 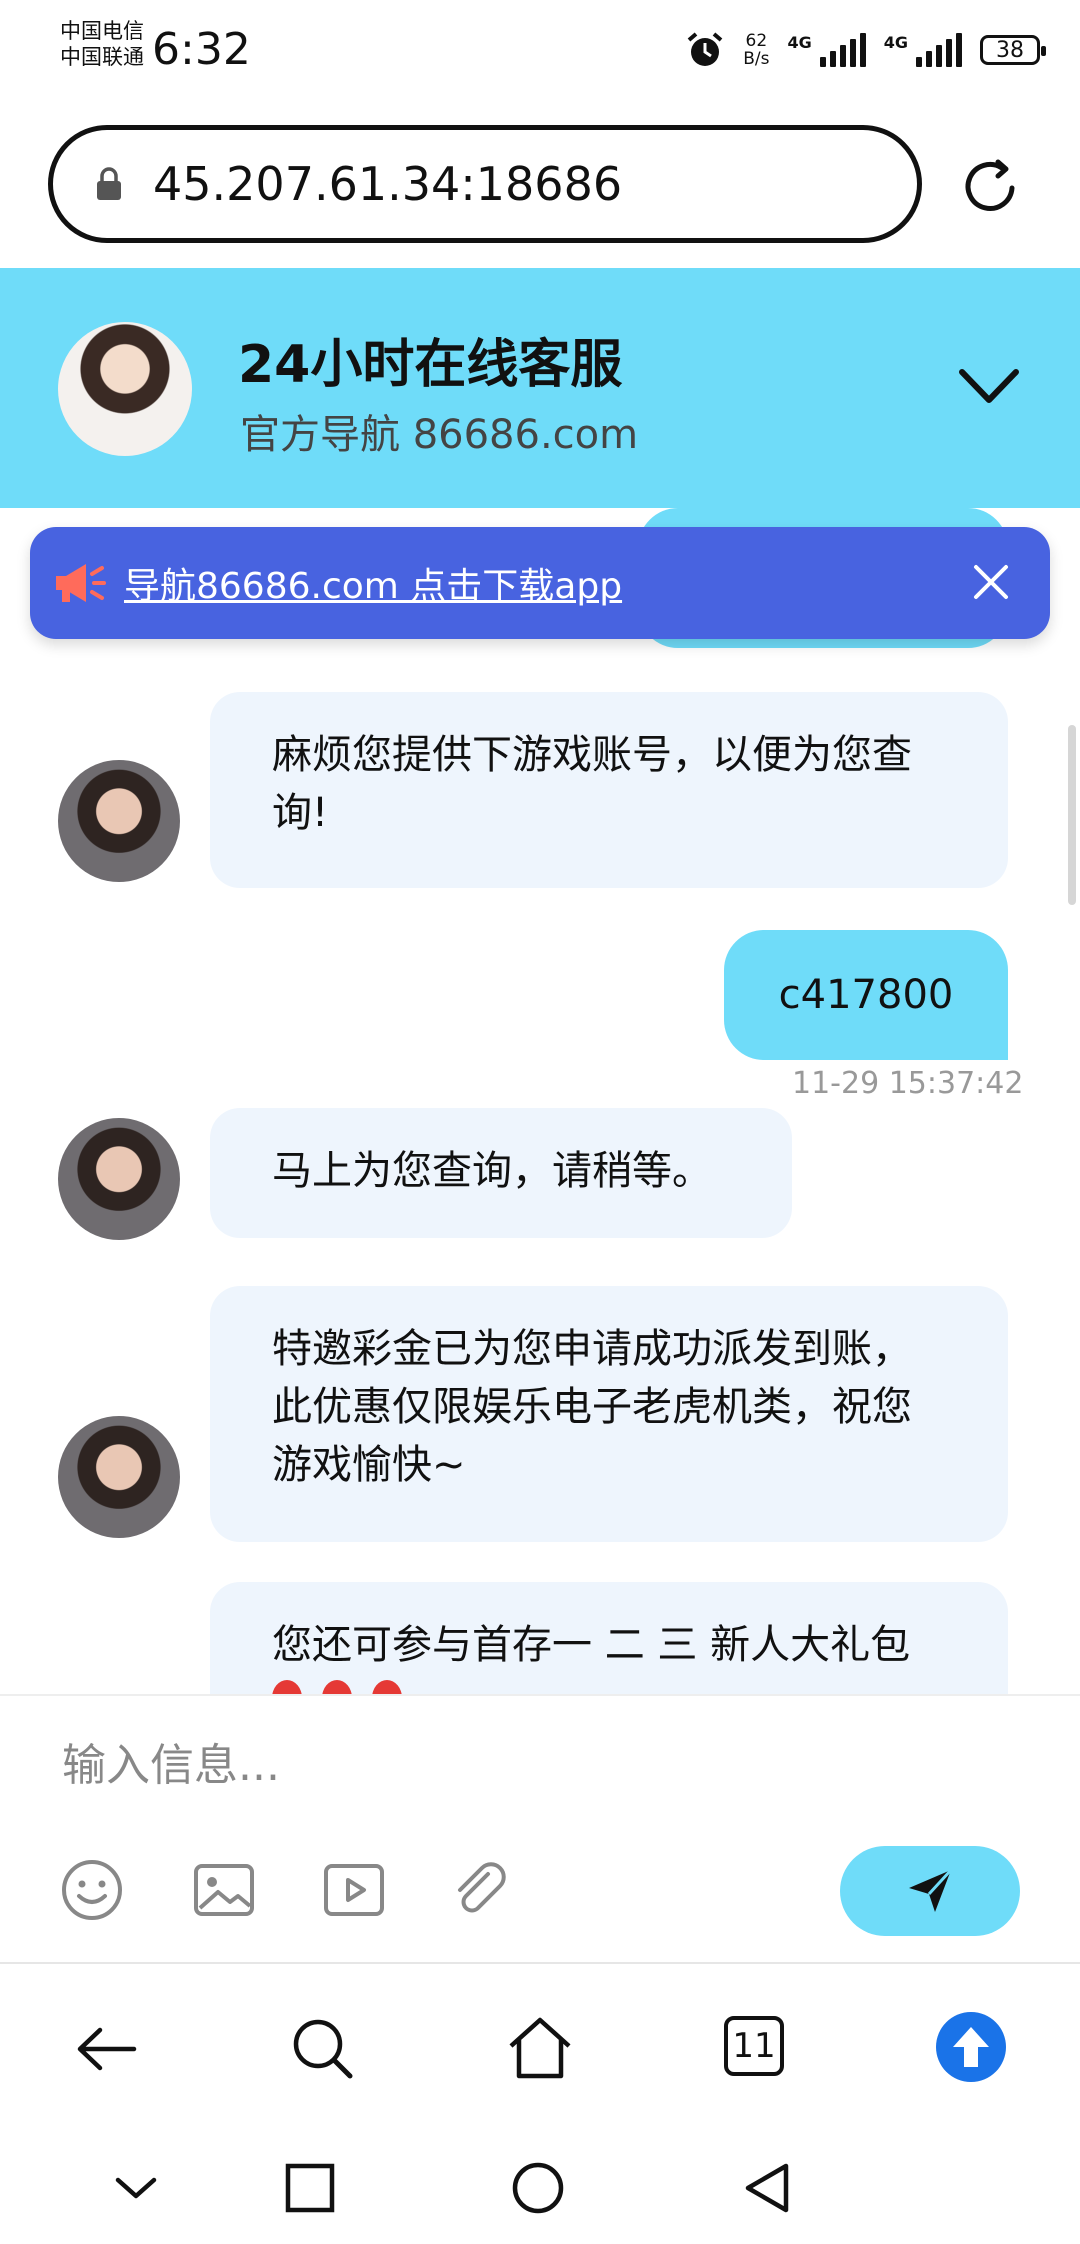 I want to click on browser-toolbar: 11, so click(x=540, y=2046).